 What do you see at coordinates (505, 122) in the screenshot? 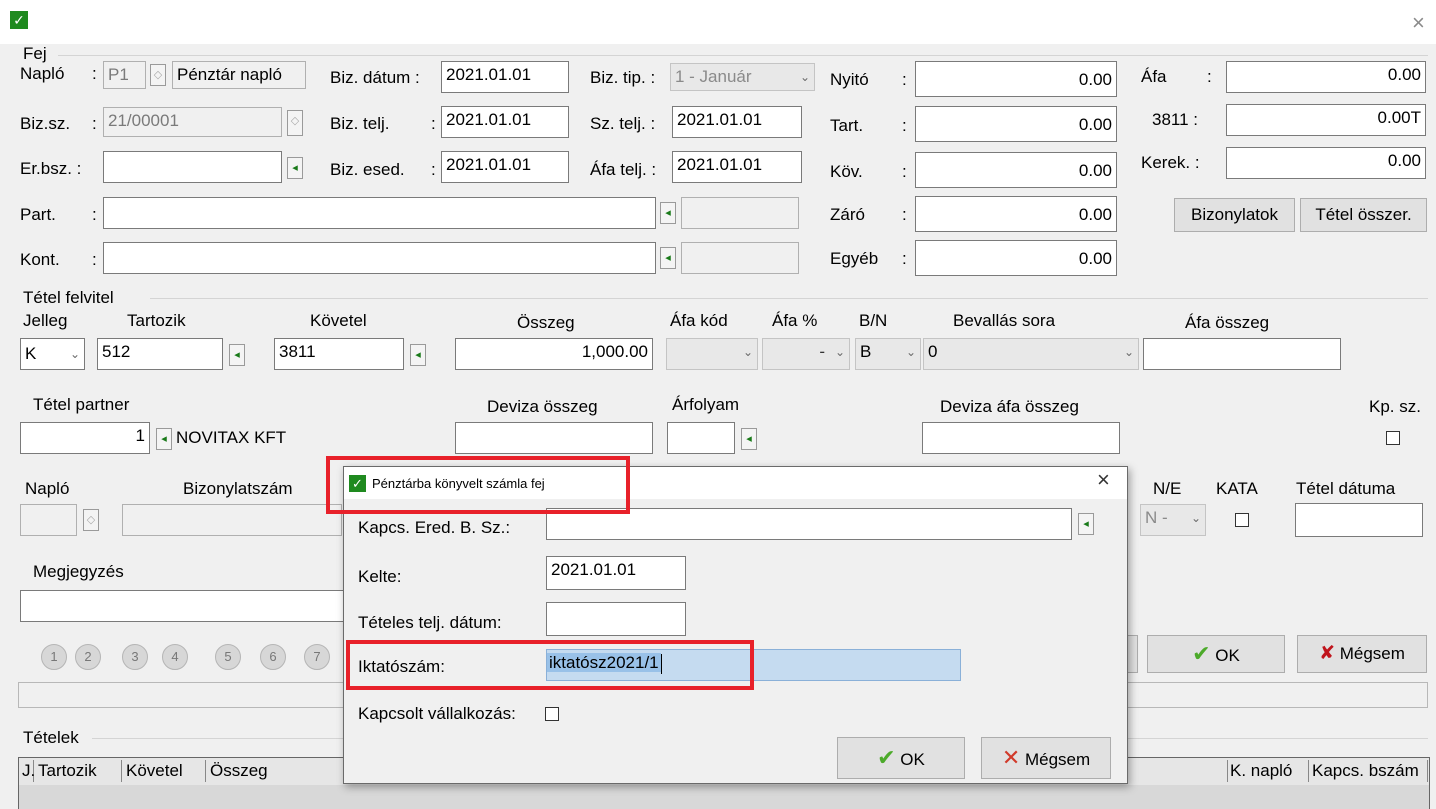
I see `biz-telj-field: 2021.01.01` at bounding box center [505, 122].